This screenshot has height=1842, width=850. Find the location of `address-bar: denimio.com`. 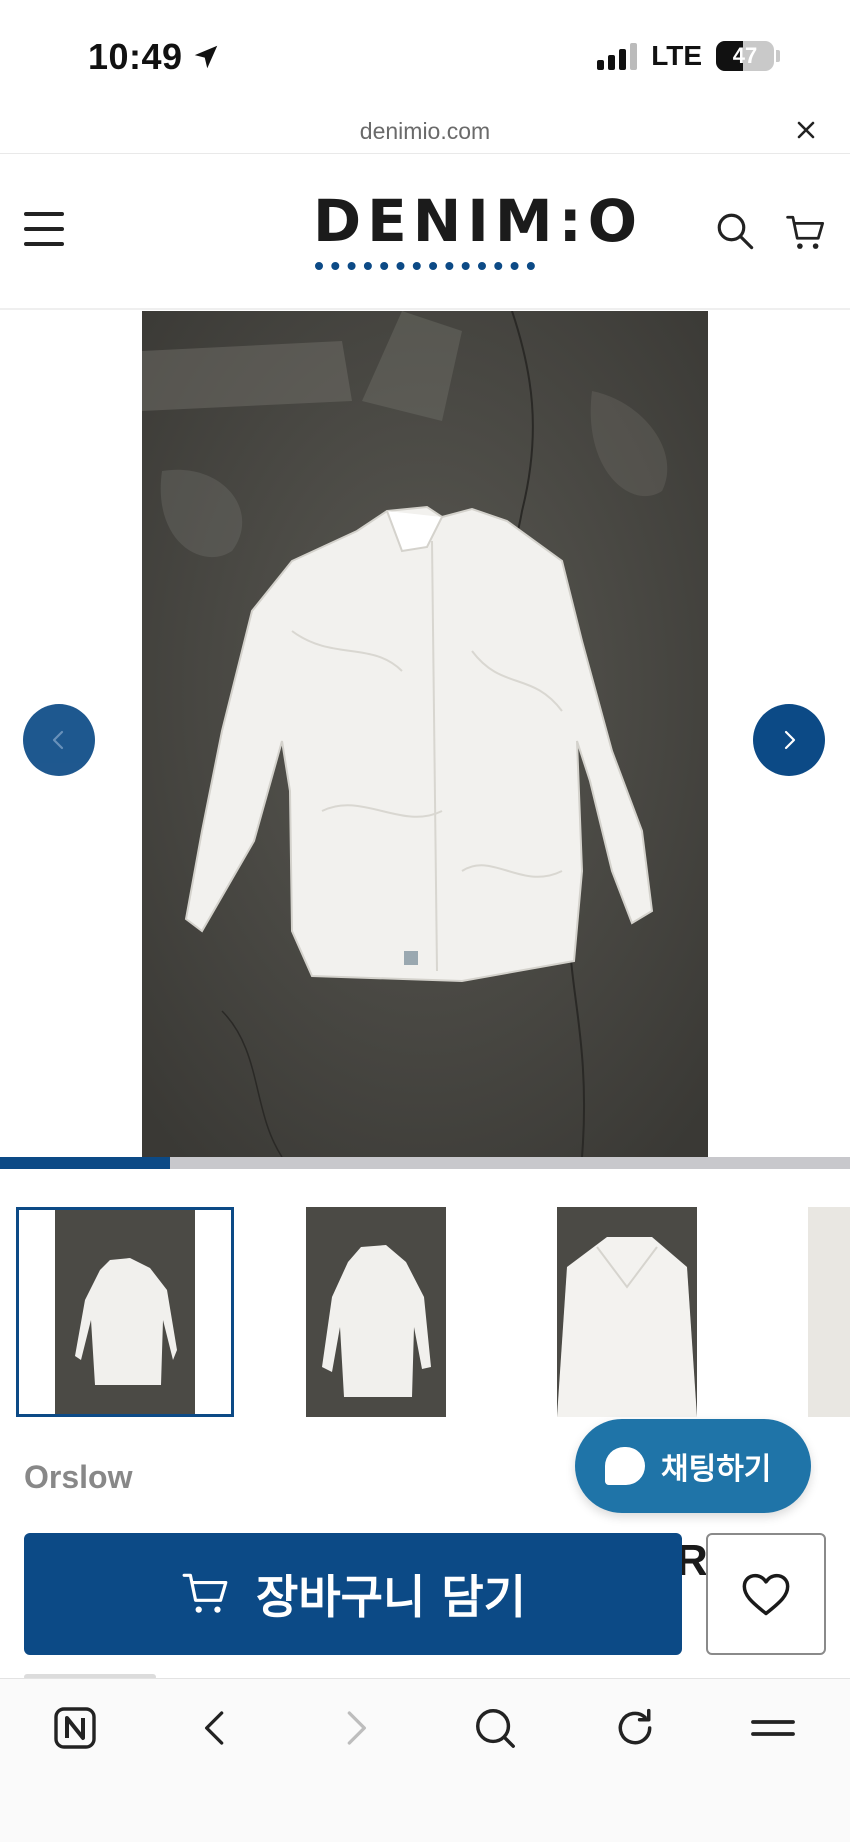

address-bar: denimio.com is located at coordinates (425, 131).